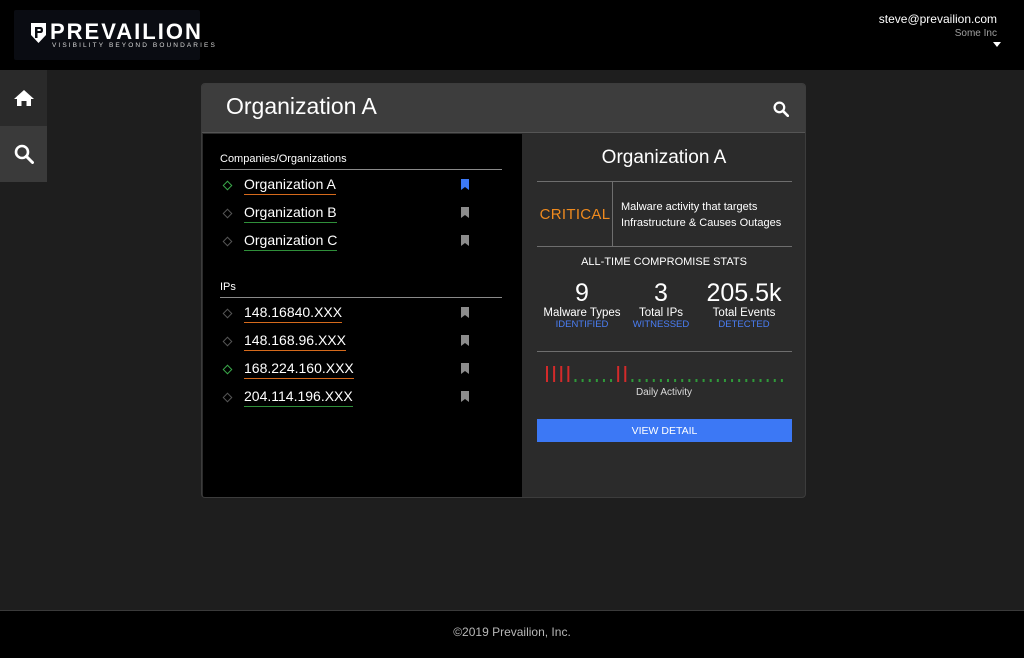 This screenshot has height=658, width=1024. Describe the element at coordinates (361, 344) in the screenshot. I see `list-item-ip: 148.168.96.XXX` at that location.